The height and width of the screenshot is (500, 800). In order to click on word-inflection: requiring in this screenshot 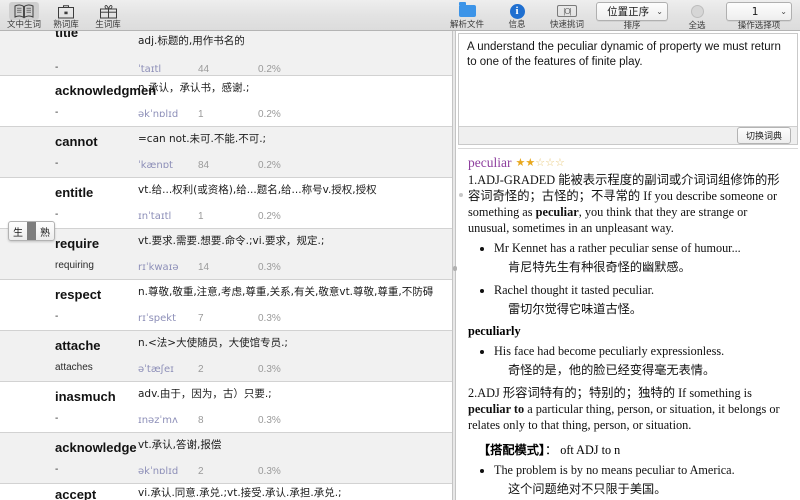, I will do `click(74, 265)`.